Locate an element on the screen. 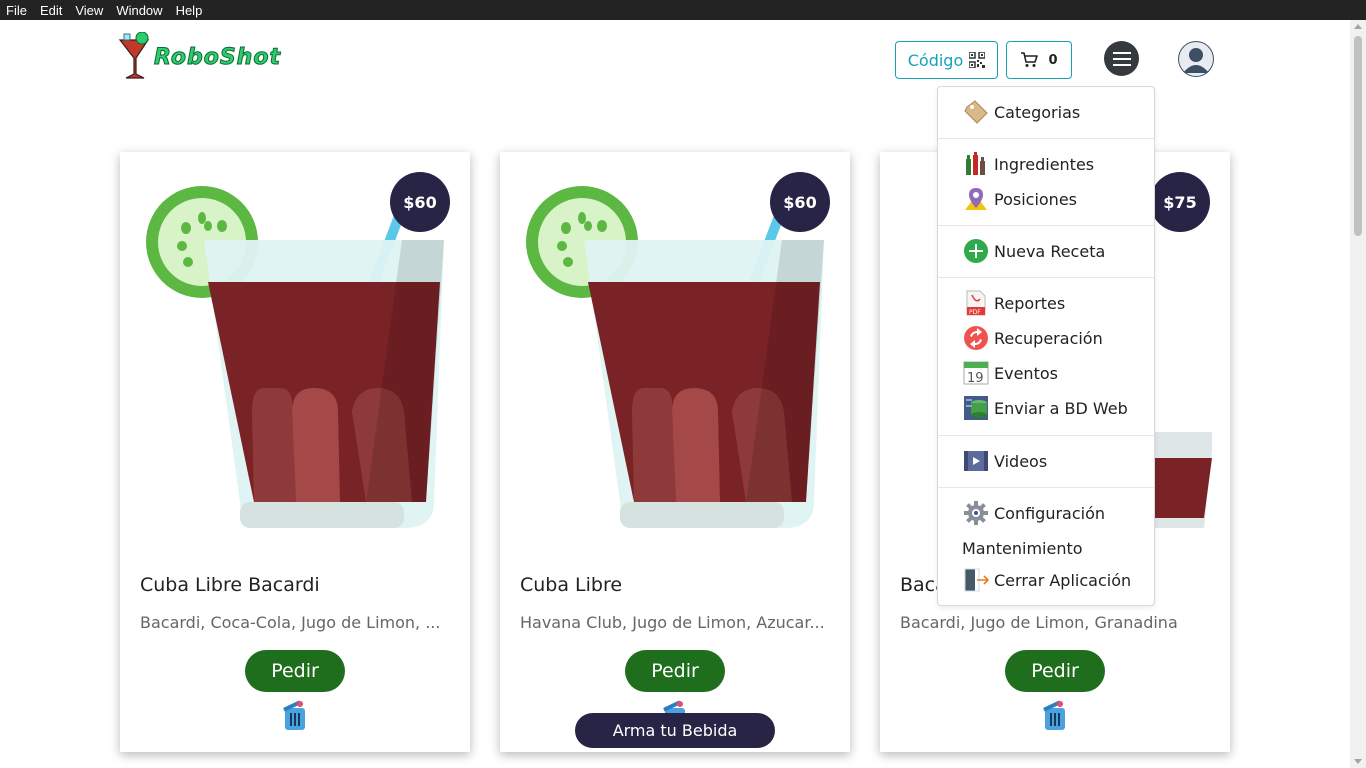 The height and width of the screenshot is (768, 1366). menu-item-cerrar-aplicacion: Cerrar Aplicación is located at coordinates (1046, 580).